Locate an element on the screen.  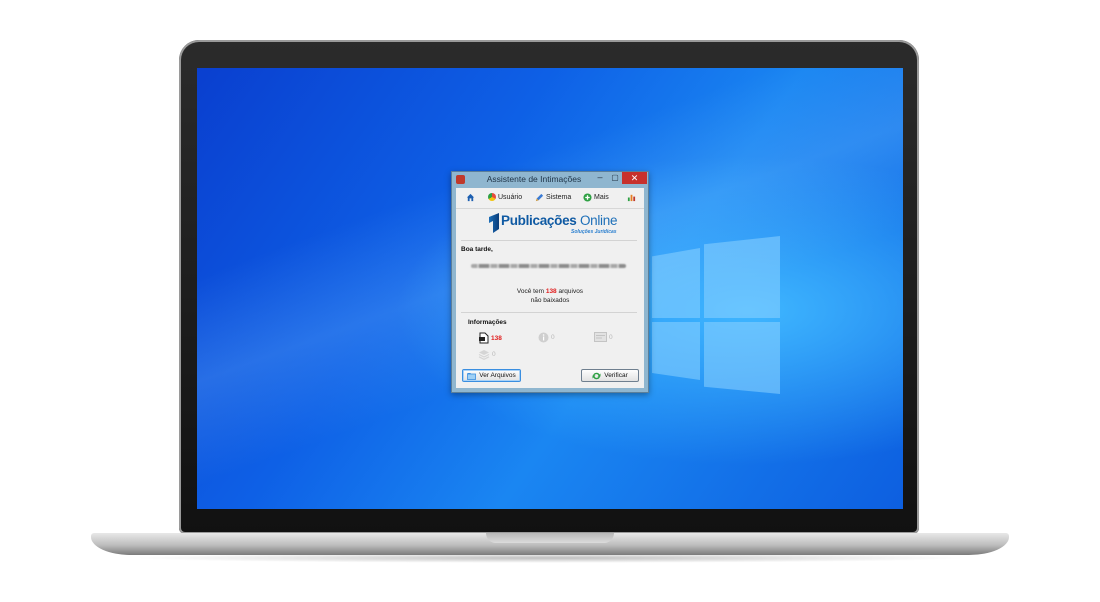
toolbar-item-usuario: Usuário is located at coordinates (505, 197).